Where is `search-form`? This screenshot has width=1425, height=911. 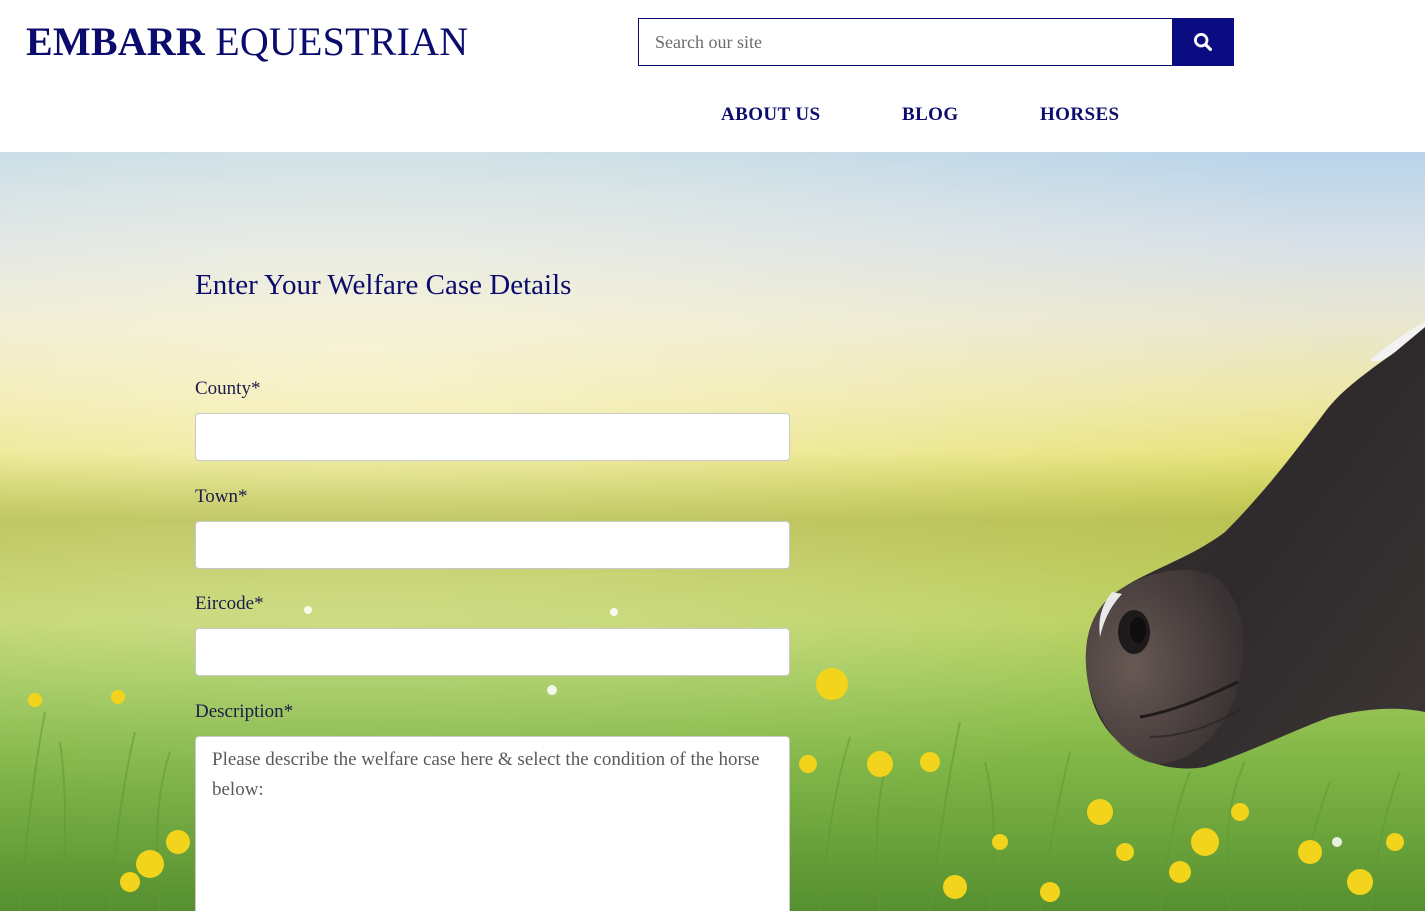 search-form is located at coordinates (936, 42).